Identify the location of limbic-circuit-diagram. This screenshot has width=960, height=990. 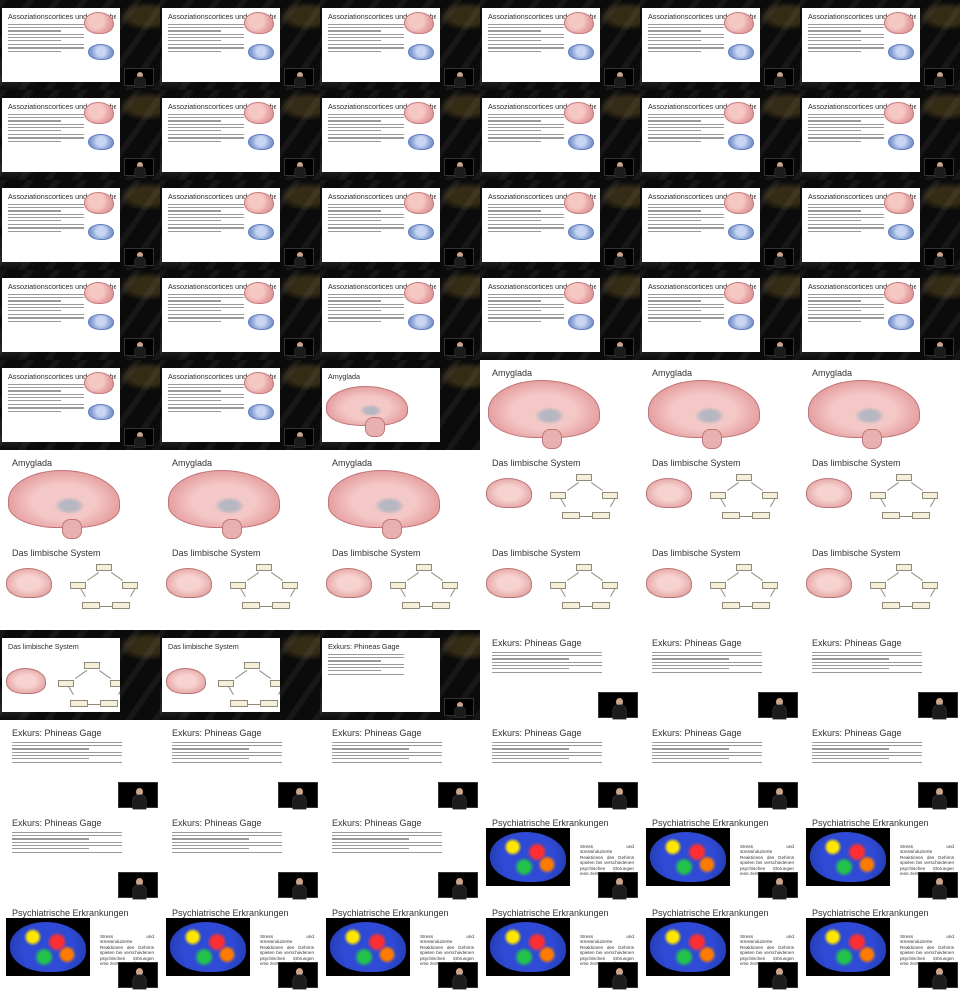
(245, 683).